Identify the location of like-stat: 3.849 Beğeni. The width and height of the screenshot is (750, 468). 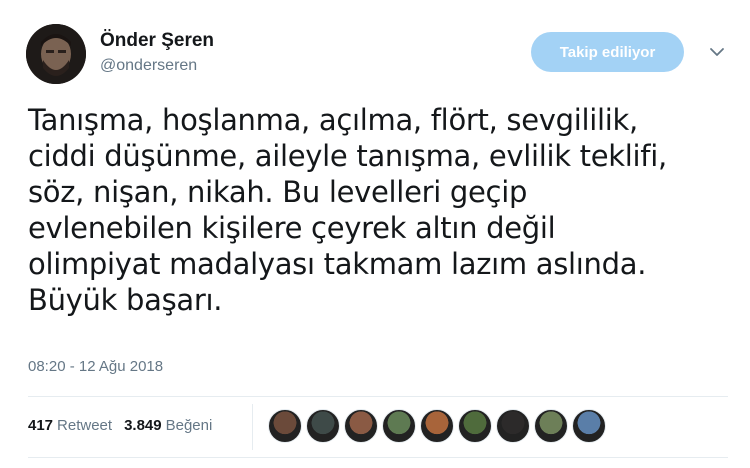
(168, 425).